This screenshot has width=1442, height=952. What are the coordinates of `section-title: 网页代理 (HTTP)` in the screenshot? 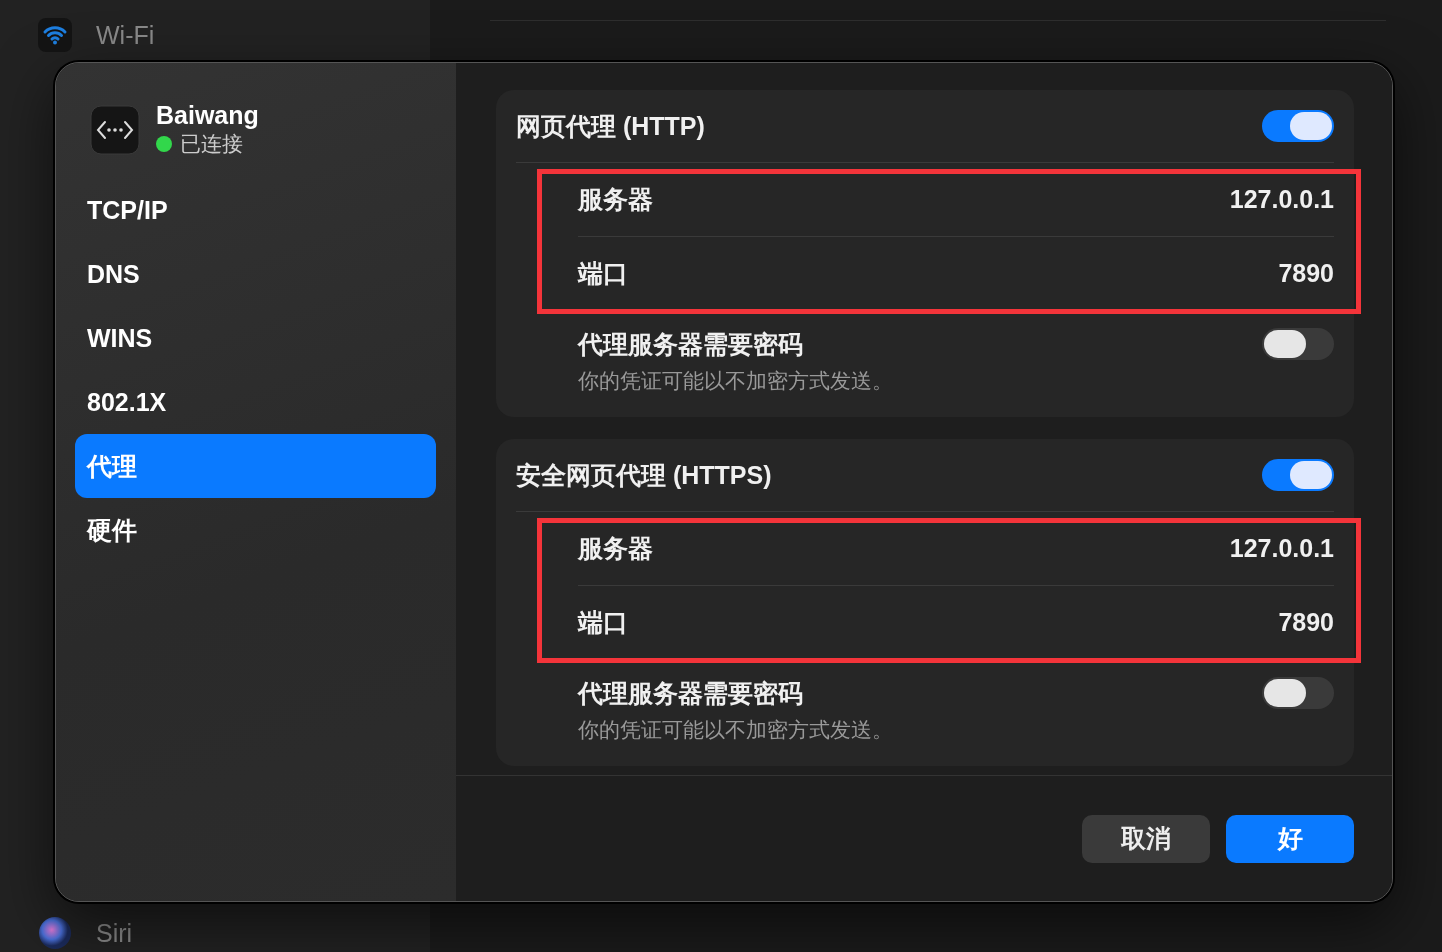 It's located at (610, 126).